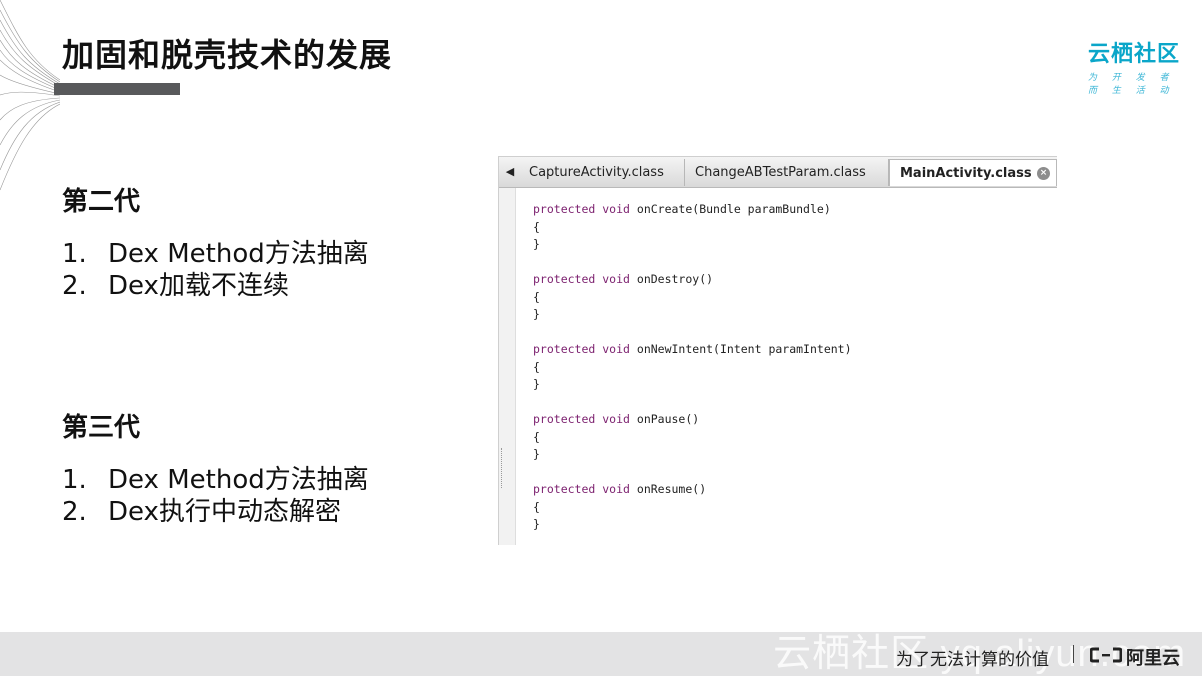  I want to click on list-text: Dex执行中动态解密, so click(224, 512).